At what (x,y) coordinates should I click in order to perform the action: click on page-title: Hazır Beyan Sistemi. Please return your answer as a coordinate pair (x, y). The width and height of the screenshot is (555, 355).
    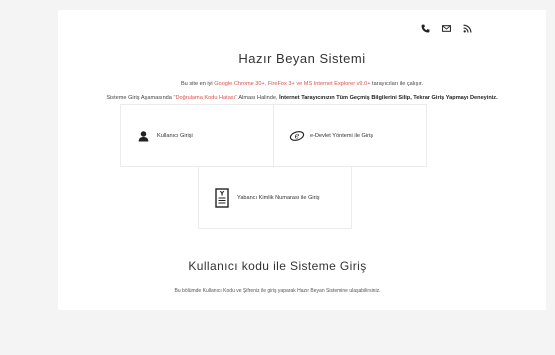
    Looking at the image, I should click on (302, 58).